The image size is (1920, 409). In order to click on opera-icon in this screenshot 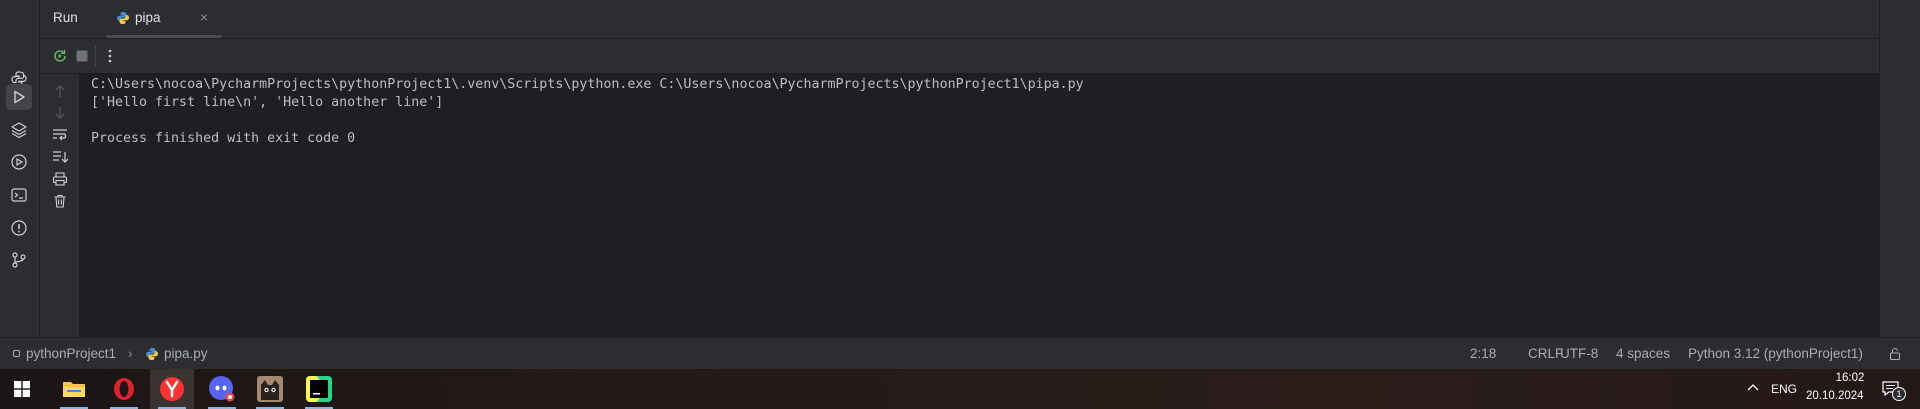, I will do `click(124, 389)`.